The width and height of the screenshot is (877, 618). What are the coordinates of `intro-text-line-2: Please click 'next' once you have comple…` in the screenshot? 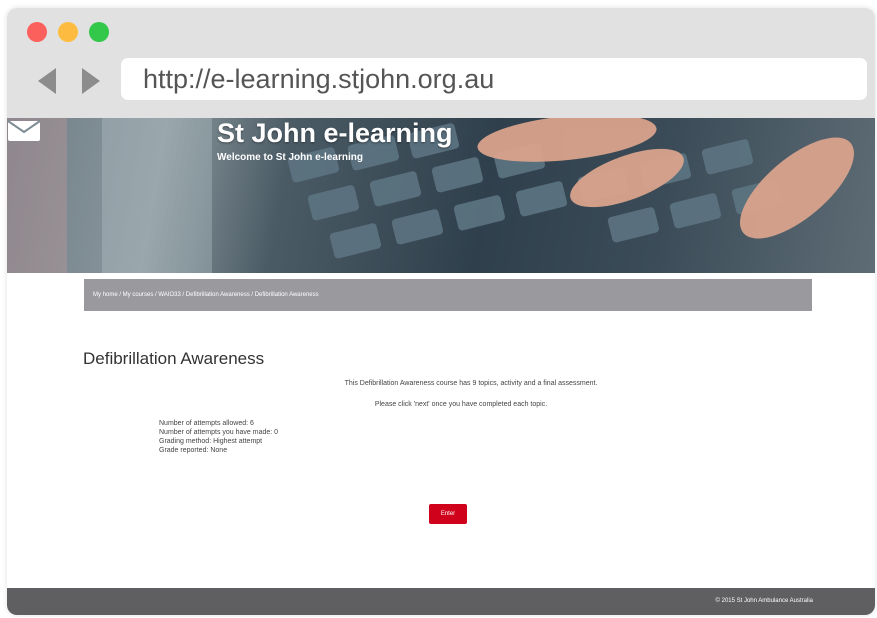 It's located at (461, 404).